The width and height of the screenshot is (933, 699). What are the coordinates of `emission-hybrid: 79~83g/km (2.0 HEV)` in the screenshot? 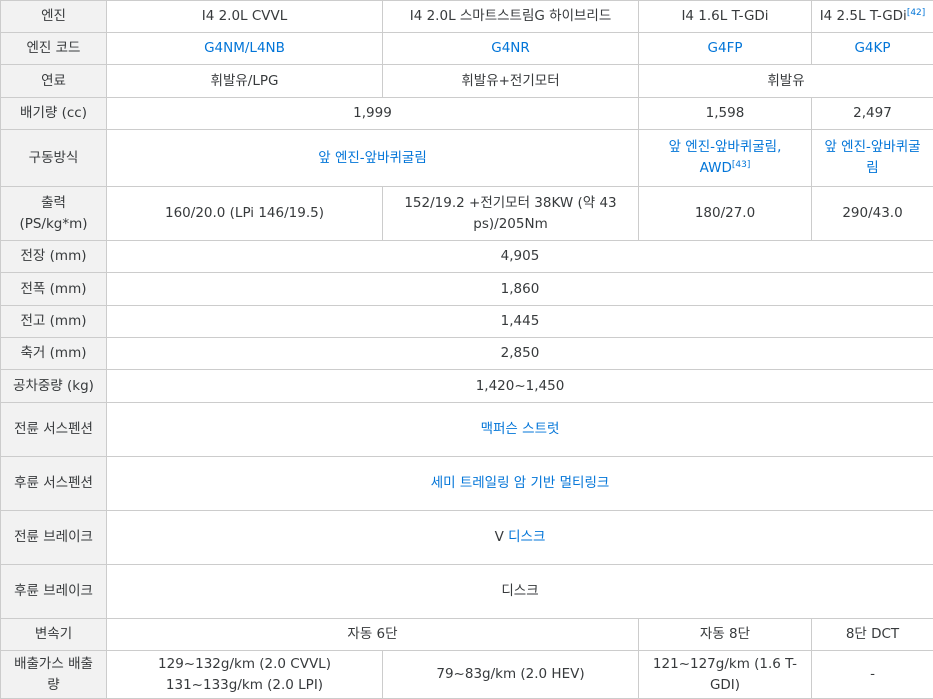 It's located at (511, 675).